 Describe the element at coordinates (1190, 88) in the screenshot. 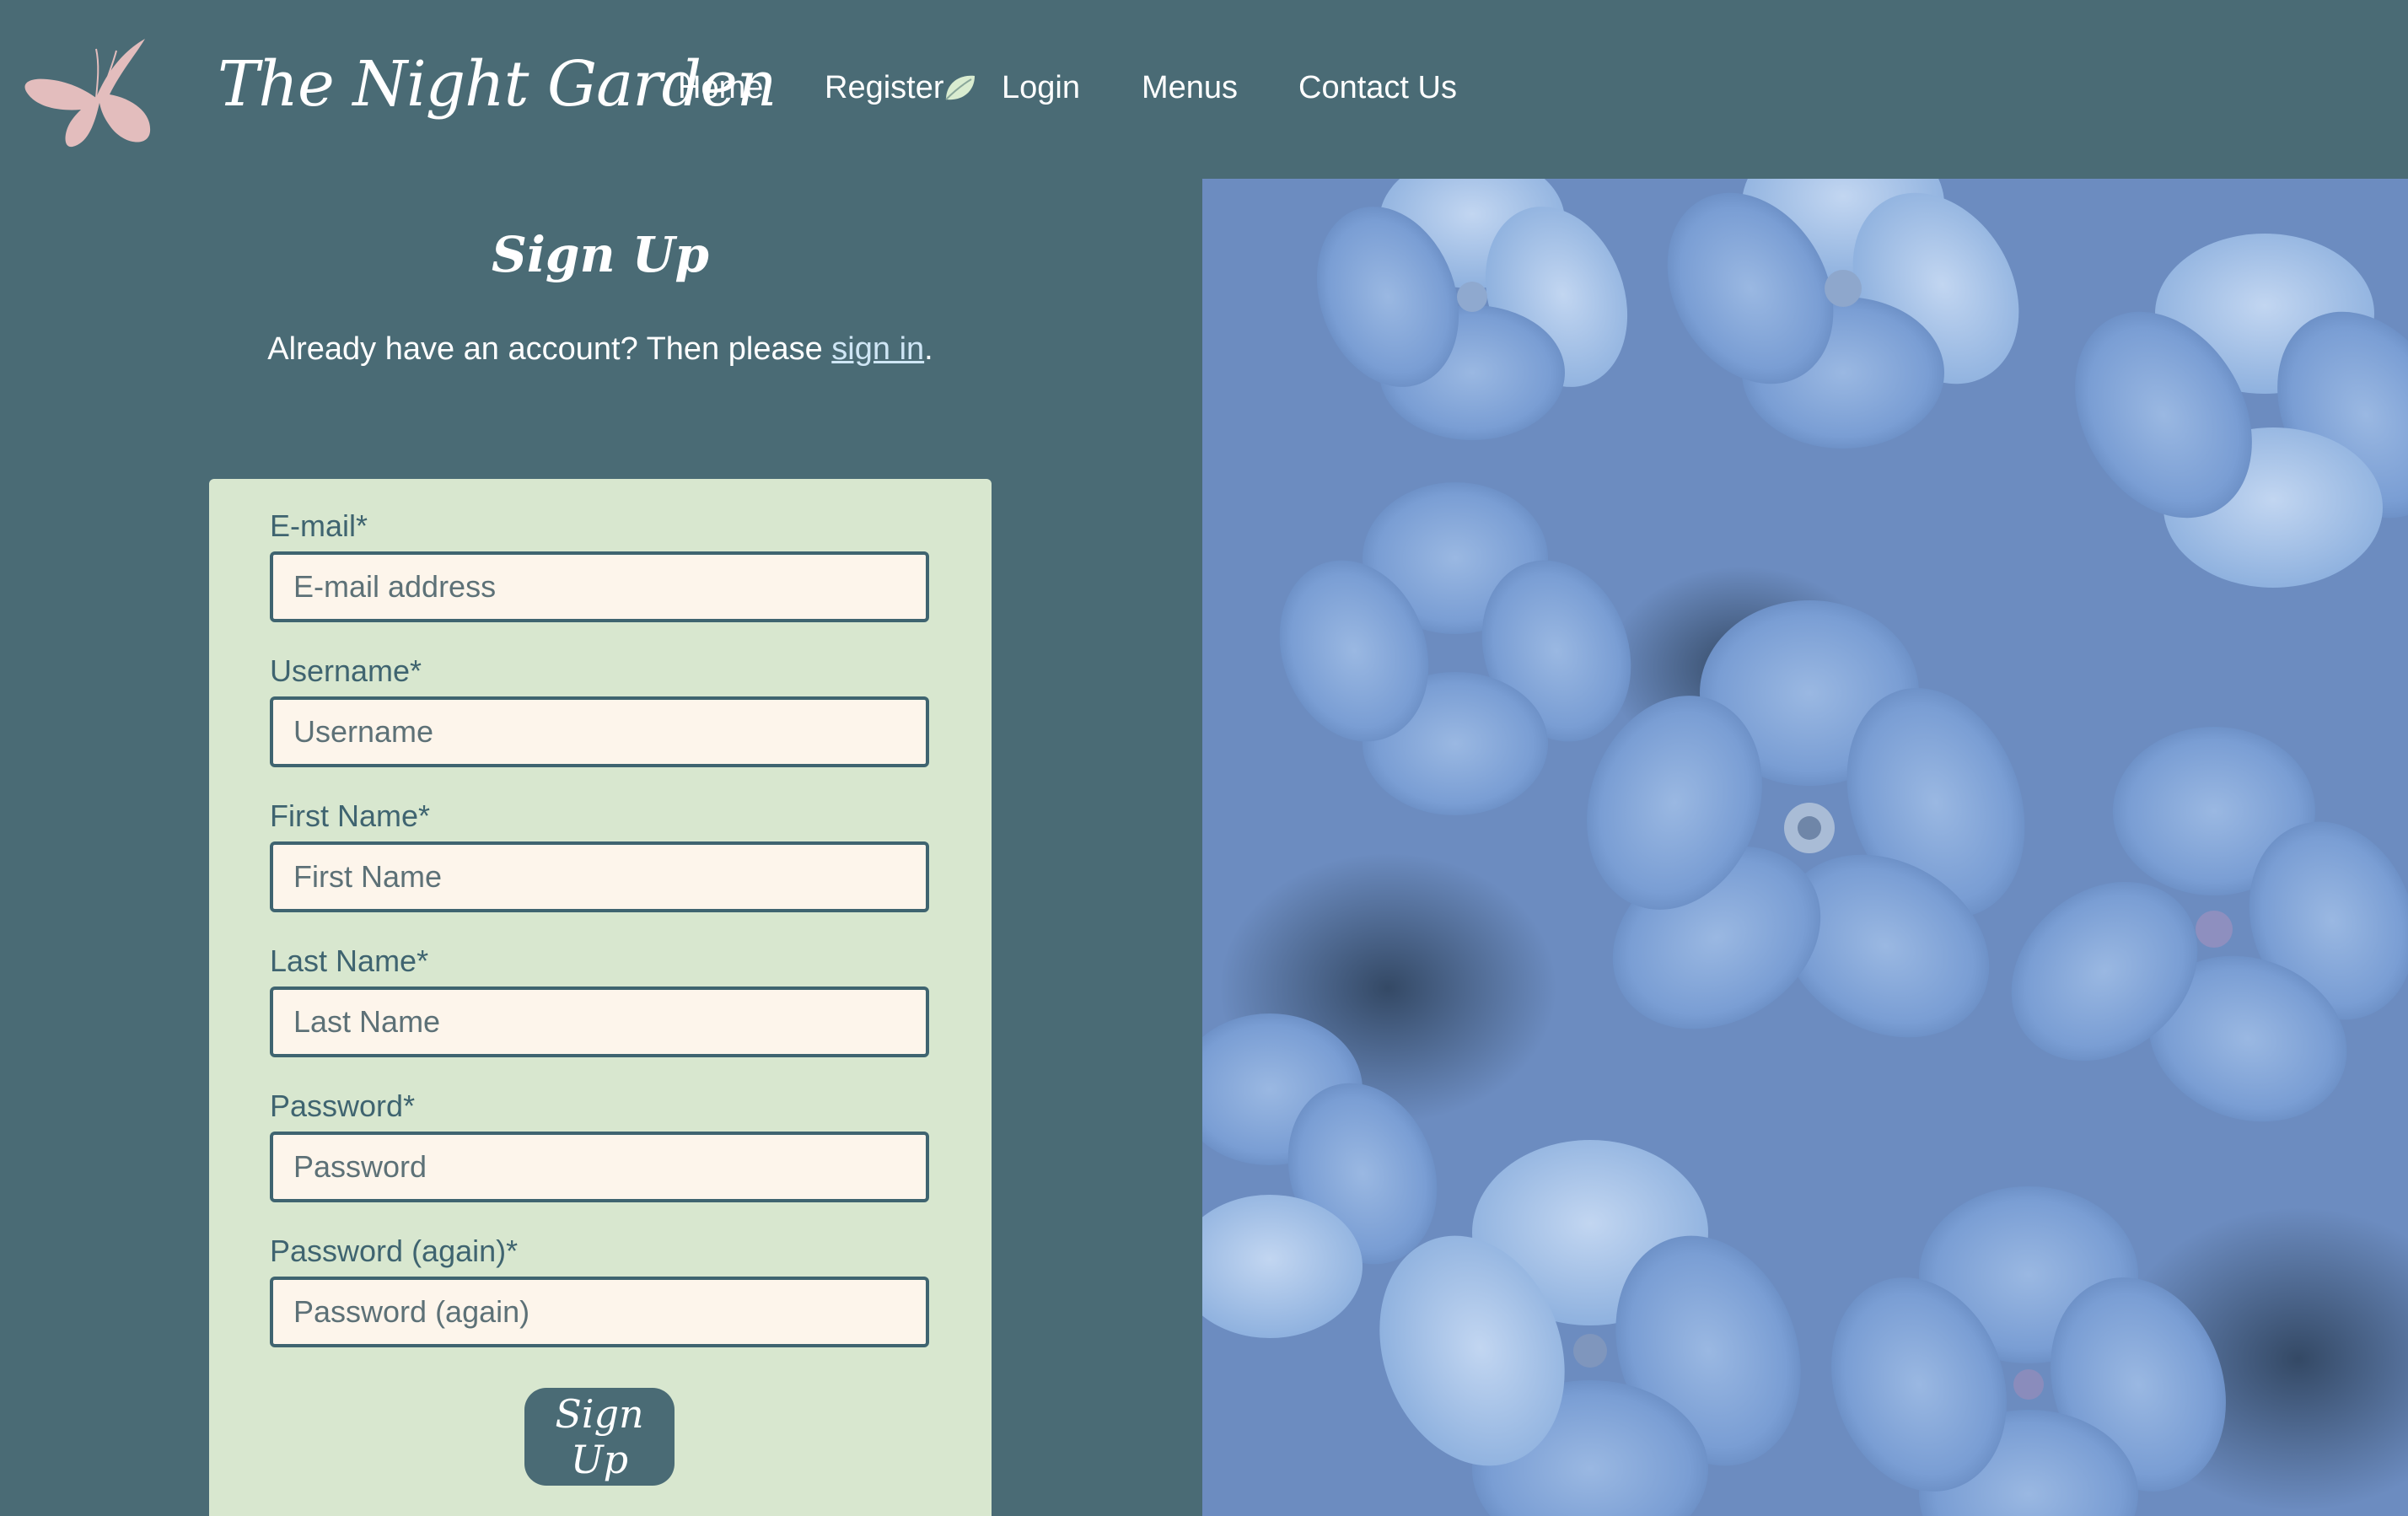

I see `nav-menus: Menus` at that location.